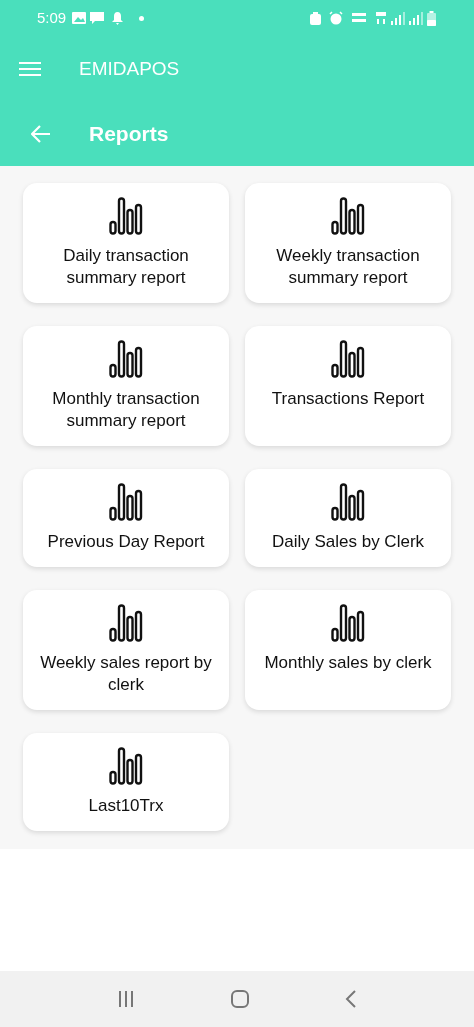 The width and height of the screenshot is (474, 1027). Describe the element at coordinates (52, 17) in the screenshot. I see `status-time: 5:09` at that location.